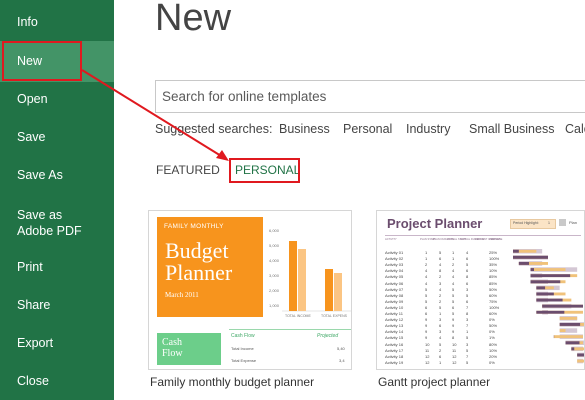 This screenshot has width=585, height=400. I want to click on suggested-link-industry: Industry, so click(428, 129).